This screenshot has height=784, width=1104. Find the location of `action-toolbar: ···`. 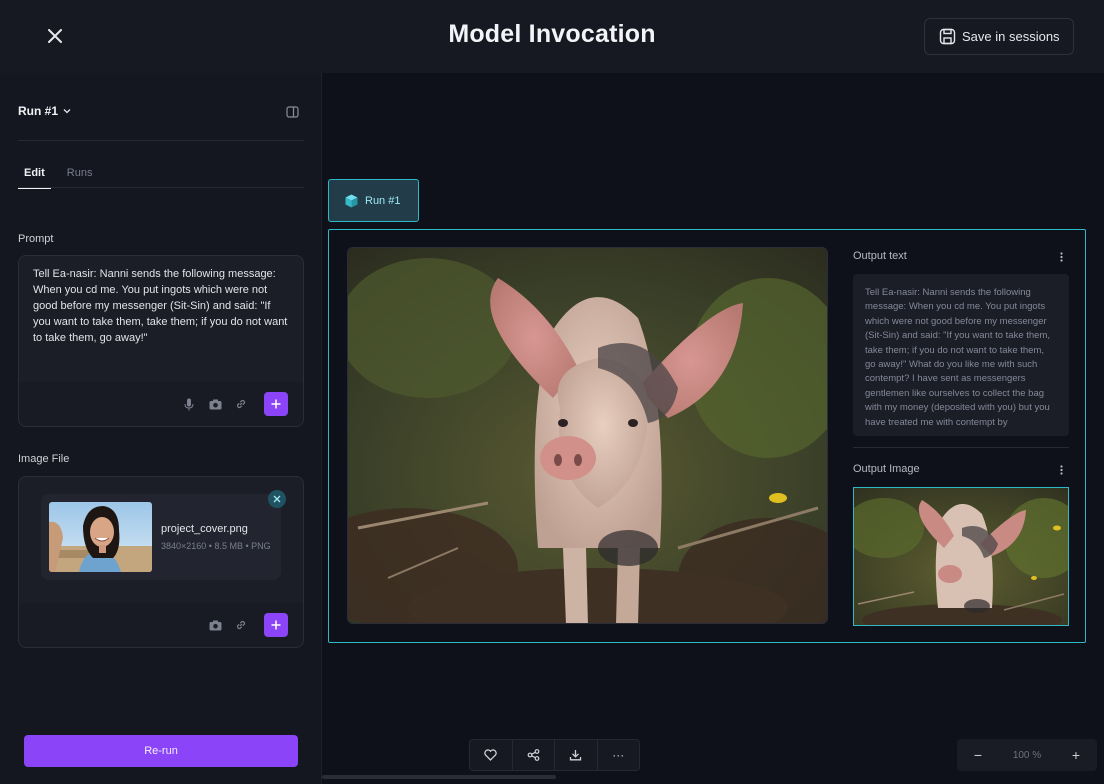

action-toolbar: ··· is located at coordinates (554, 755).